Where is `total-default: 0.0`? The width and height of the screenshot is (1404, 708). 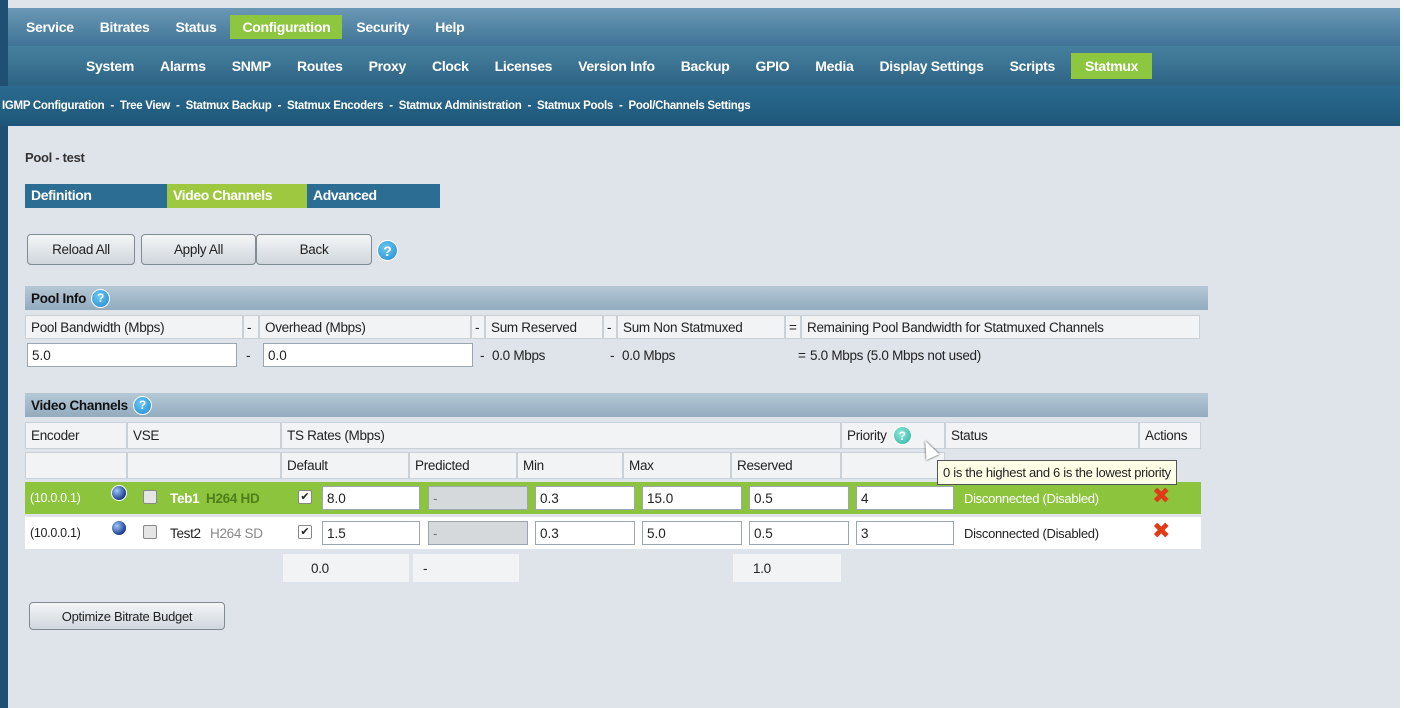
total-default: 0.0 is located at coordinates (346, 568).